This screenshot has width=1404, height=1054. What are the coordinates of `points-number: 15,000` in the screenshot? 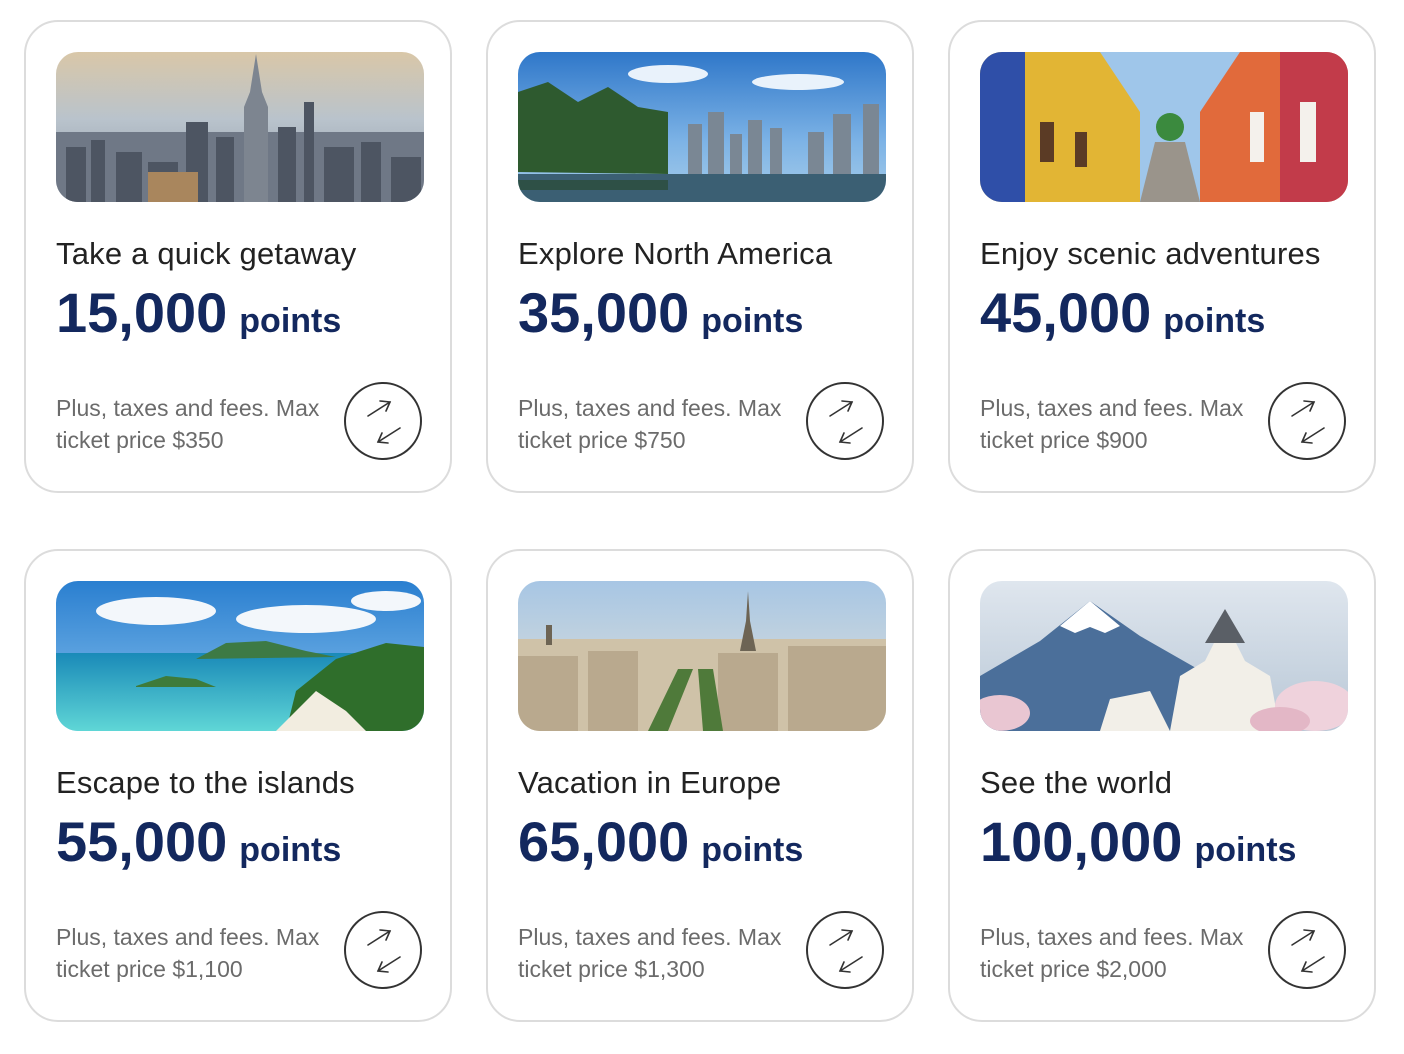 It's located at (142, 312).